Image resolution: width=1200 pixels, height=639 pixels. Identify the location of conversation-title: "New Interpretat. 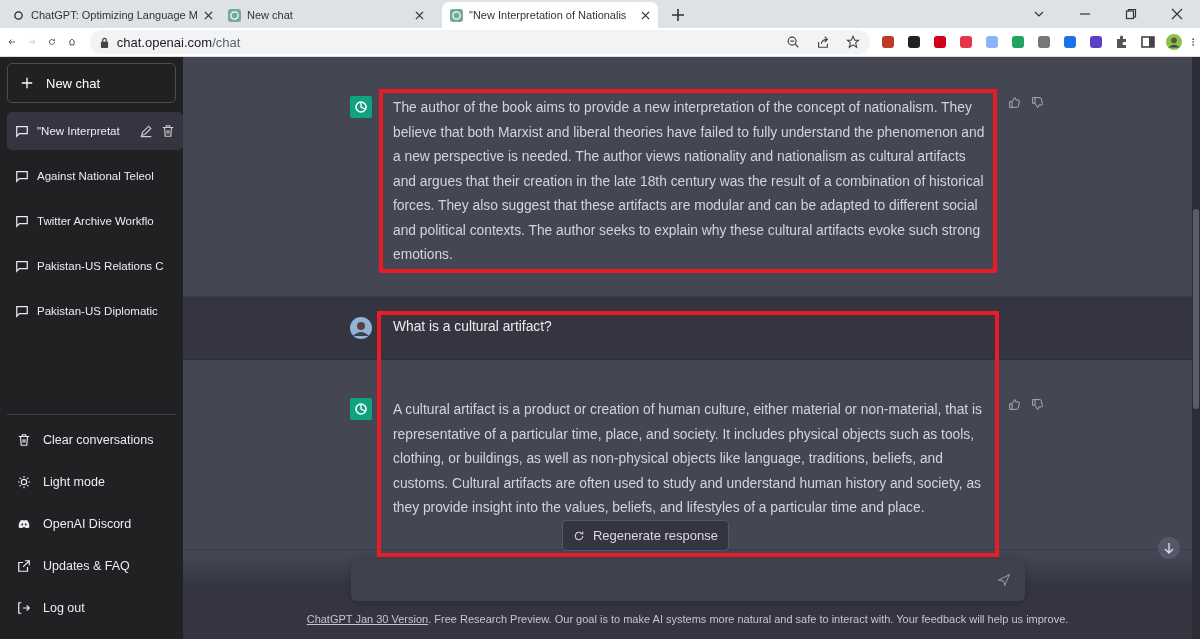
(79, 131).